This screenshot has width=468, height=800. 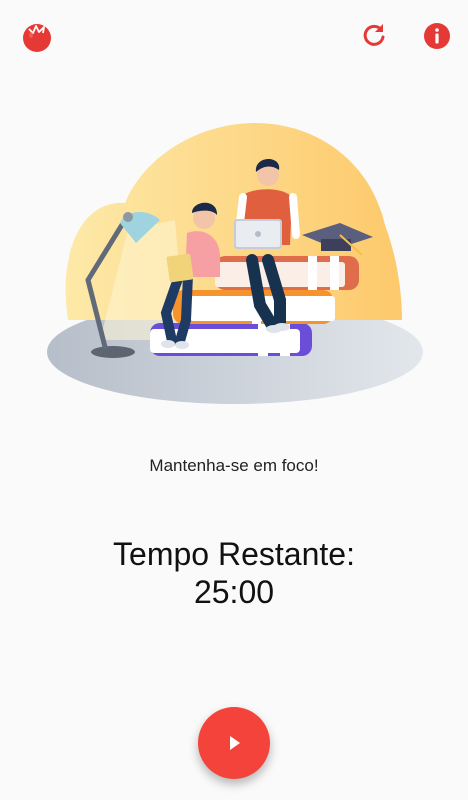 What do you see at coordinates (234, 465) in the screenshot?
I see `motto-text: Mantenha-se em foco!` at bounding box center [234, 465].